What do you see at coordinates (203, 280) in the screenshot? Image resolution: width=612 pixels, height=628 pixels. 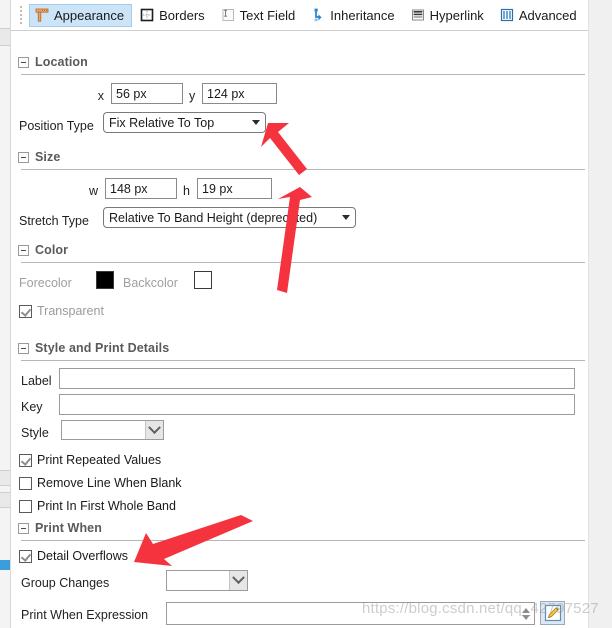 I see `backcolor-swatch` at bounding box center [203, 280].